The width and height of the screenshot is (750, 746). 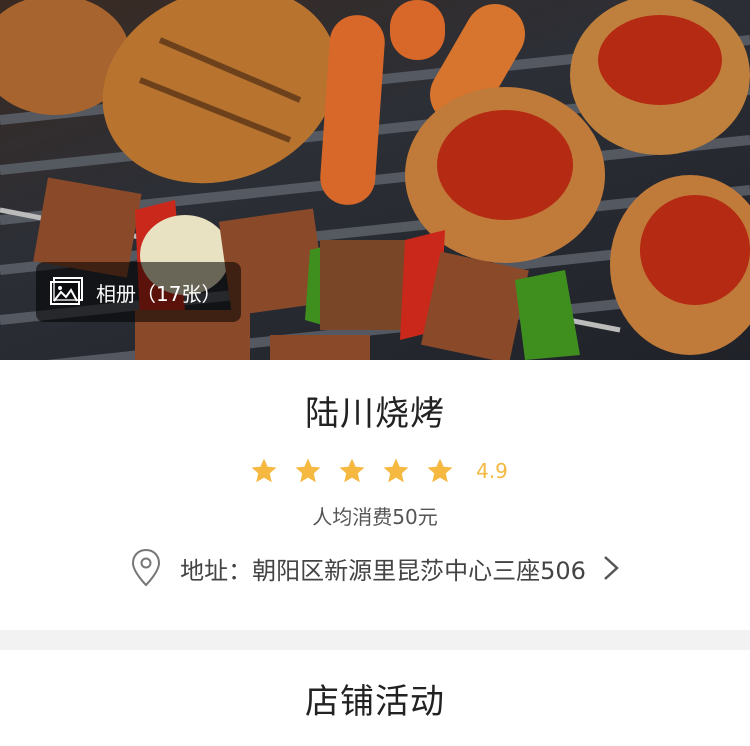 I want to click on chevron-right-icon, so click(x=611, y=568).